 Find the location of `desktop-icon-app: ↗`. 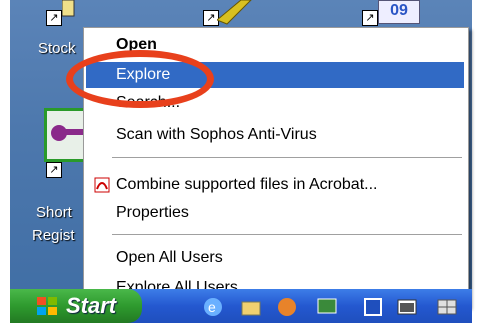

desktop-icon-app: ↗ is located at coordinates (227, 15).